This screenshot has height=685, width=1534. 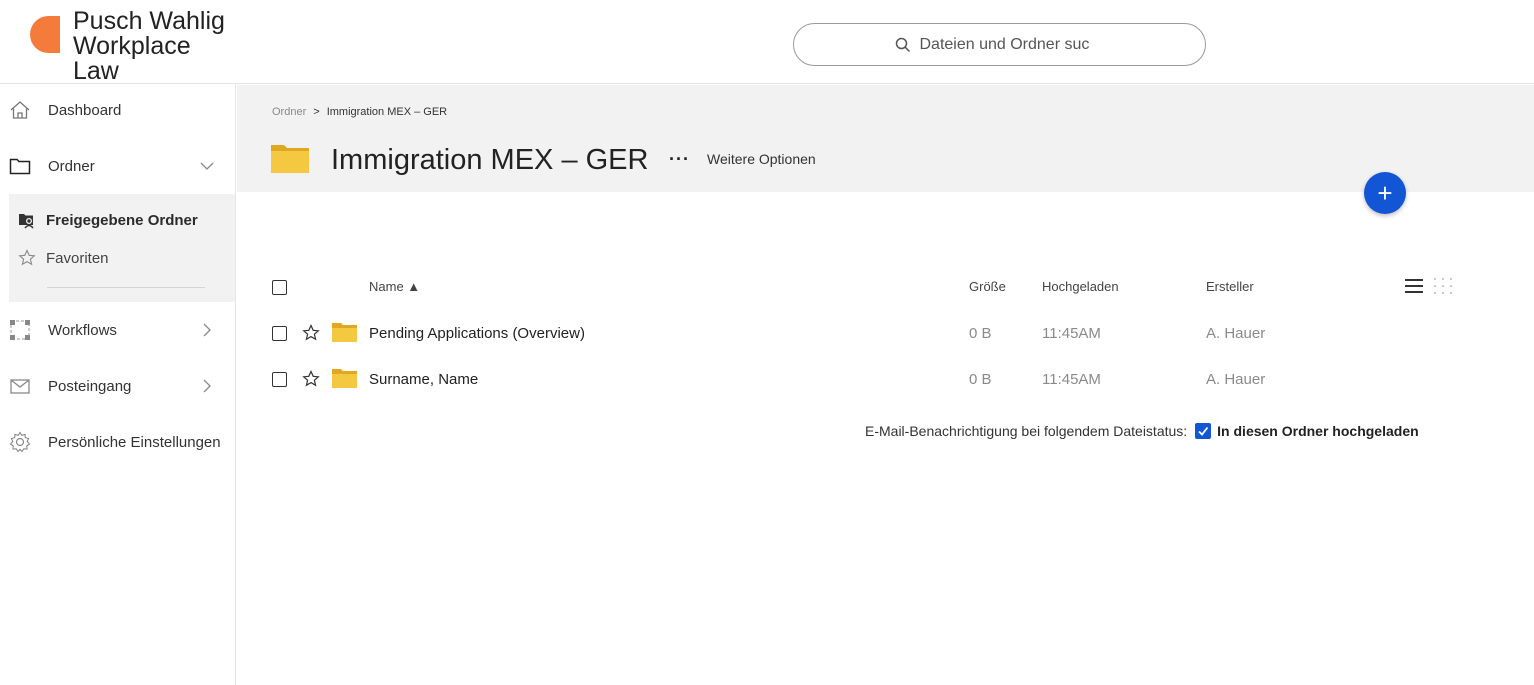 I want to click on notification-checkbox, so click(x=1203, y=431).